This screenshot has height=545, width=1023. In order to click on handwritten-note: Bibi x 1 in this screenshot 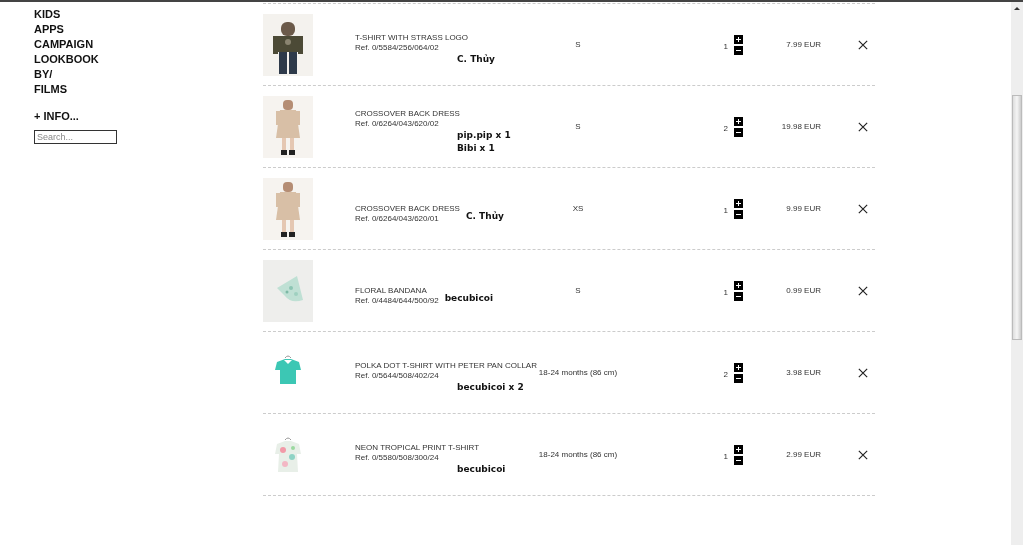, I will do `click(476, 148)`.